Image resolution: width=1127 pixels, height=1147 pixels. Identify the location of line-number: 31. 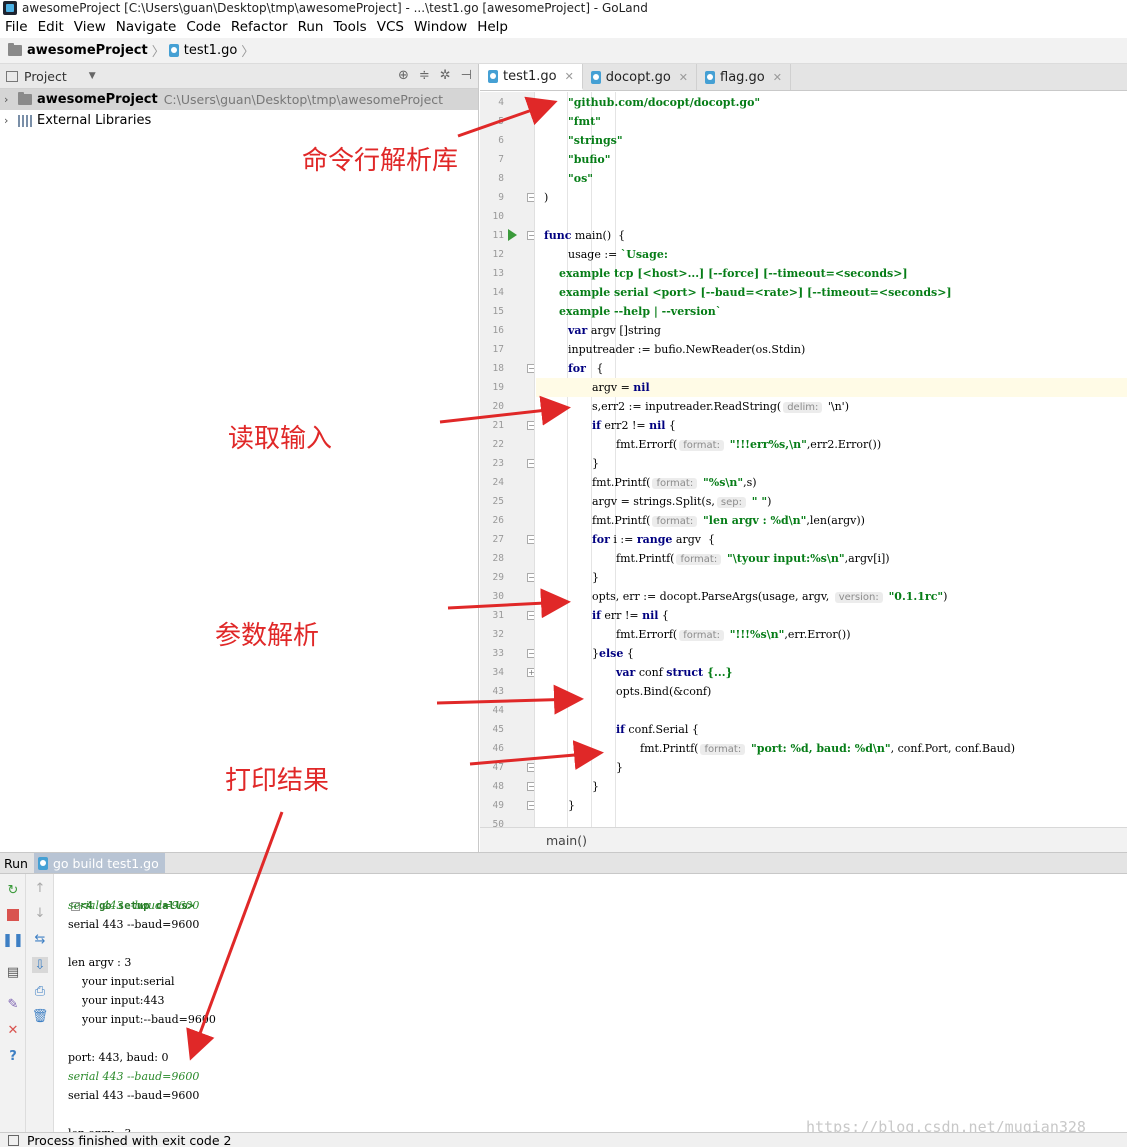
(492, 615).